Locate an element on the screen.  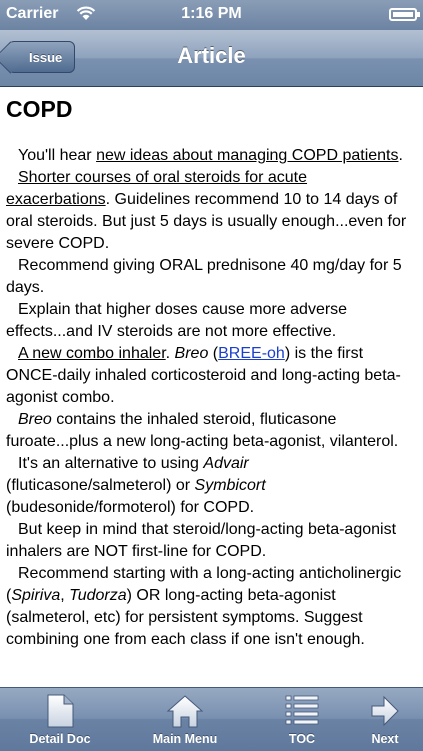
page-title: Article is located at coordinates (211, 55).